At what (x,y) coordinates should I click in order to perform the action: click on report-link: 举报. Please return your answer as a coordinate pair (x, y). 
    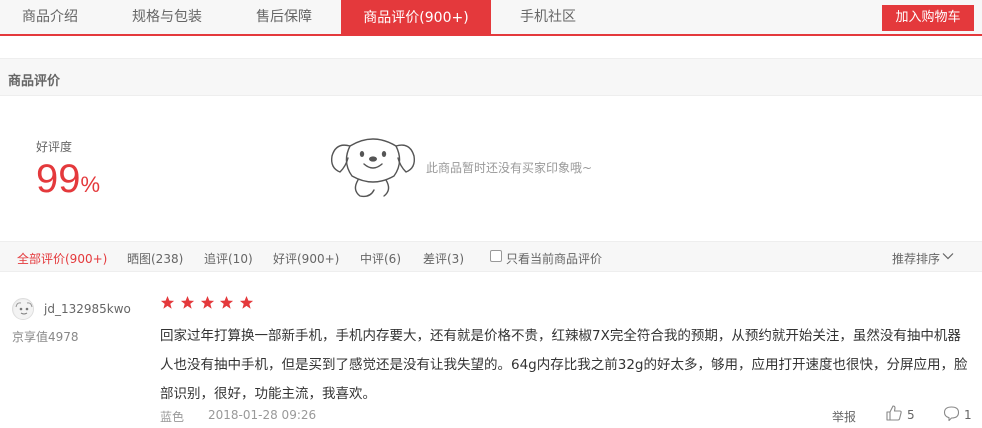
    Looking at the image, I should click on (844, 416).